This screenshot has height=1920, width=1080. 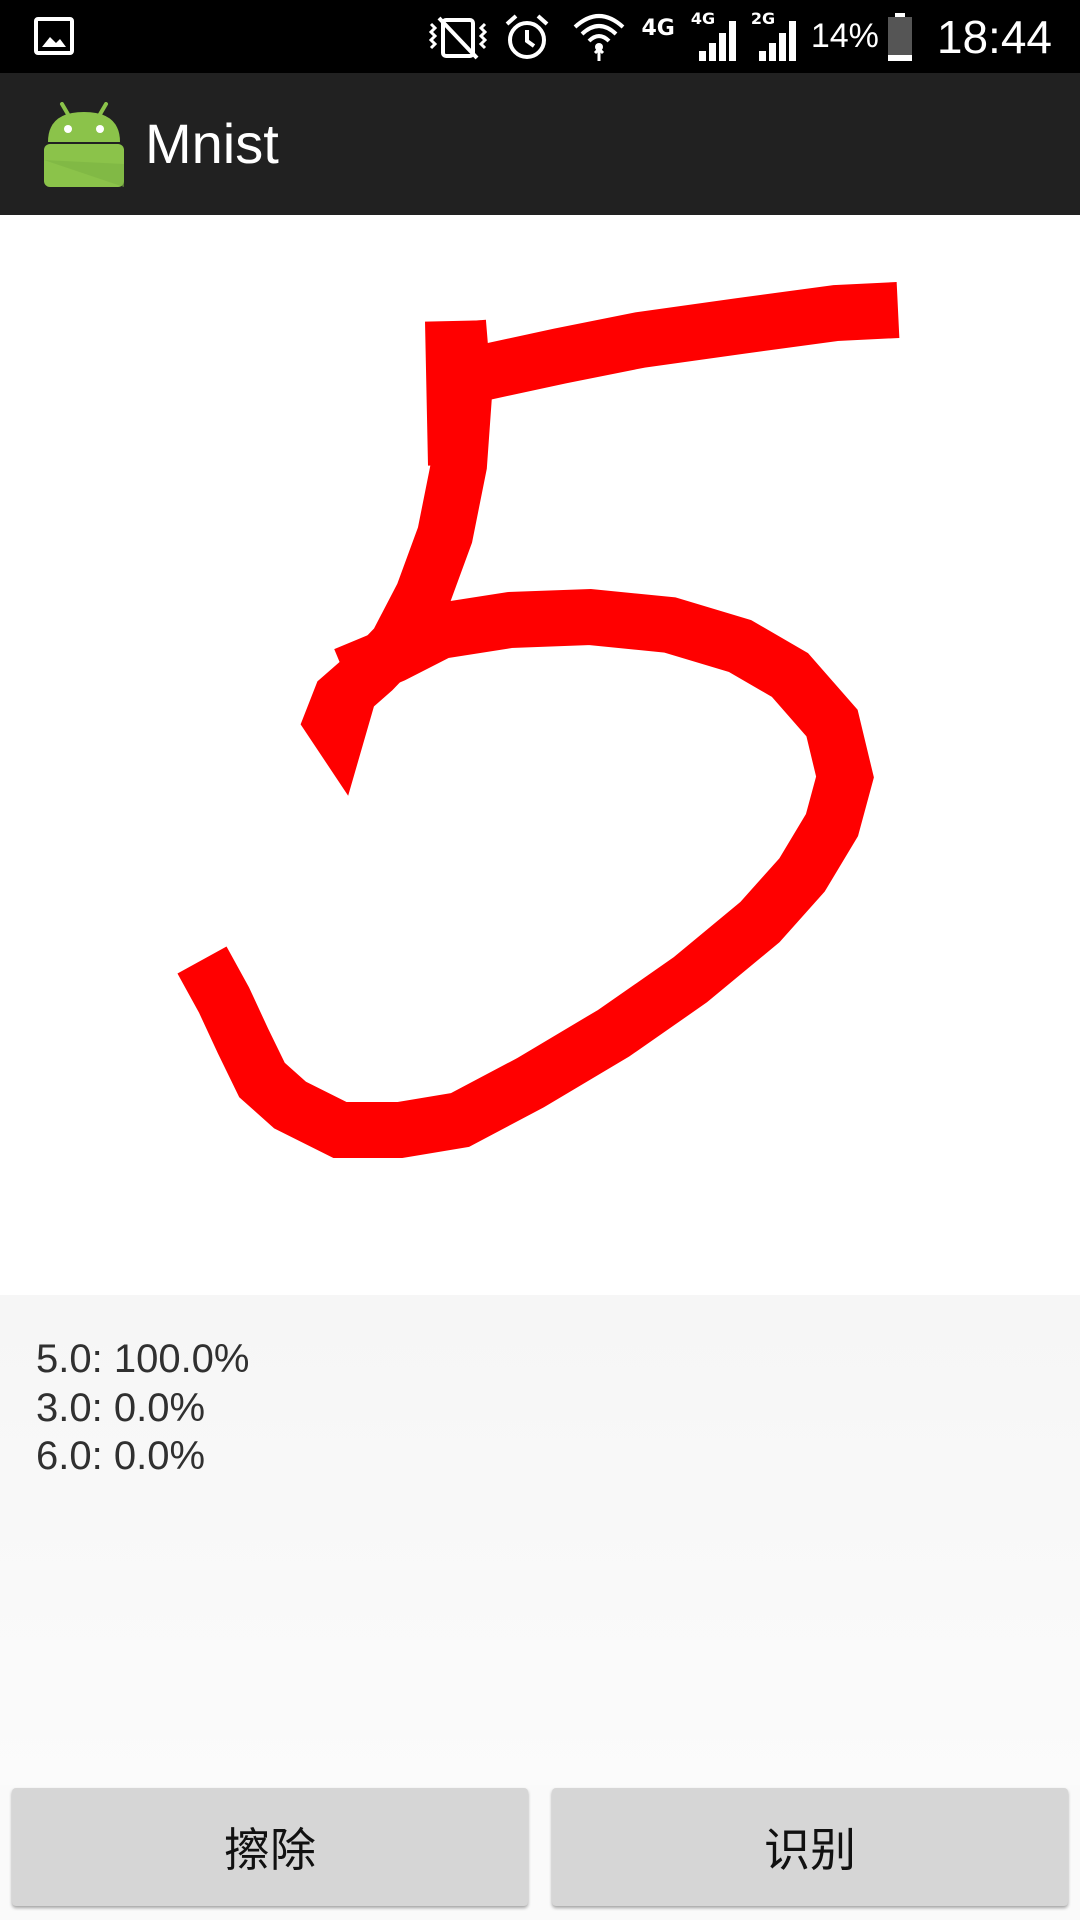 I want to click on gallery-icon, so click(x=54, y=36).